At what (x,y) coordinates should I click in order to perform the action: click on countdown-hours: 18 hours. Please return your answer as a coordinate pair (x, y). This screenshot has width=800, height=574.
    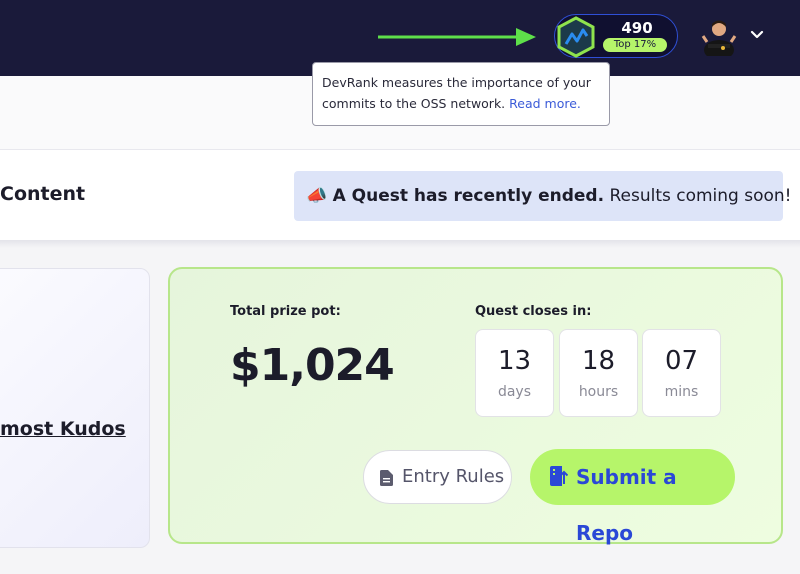
    Looking at the image, I should click on (598, 373).